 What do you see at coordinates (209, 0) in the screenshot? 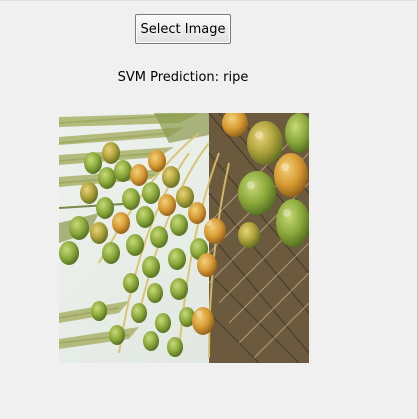
I see `window-top-edge` at bounding box center [209, 0].